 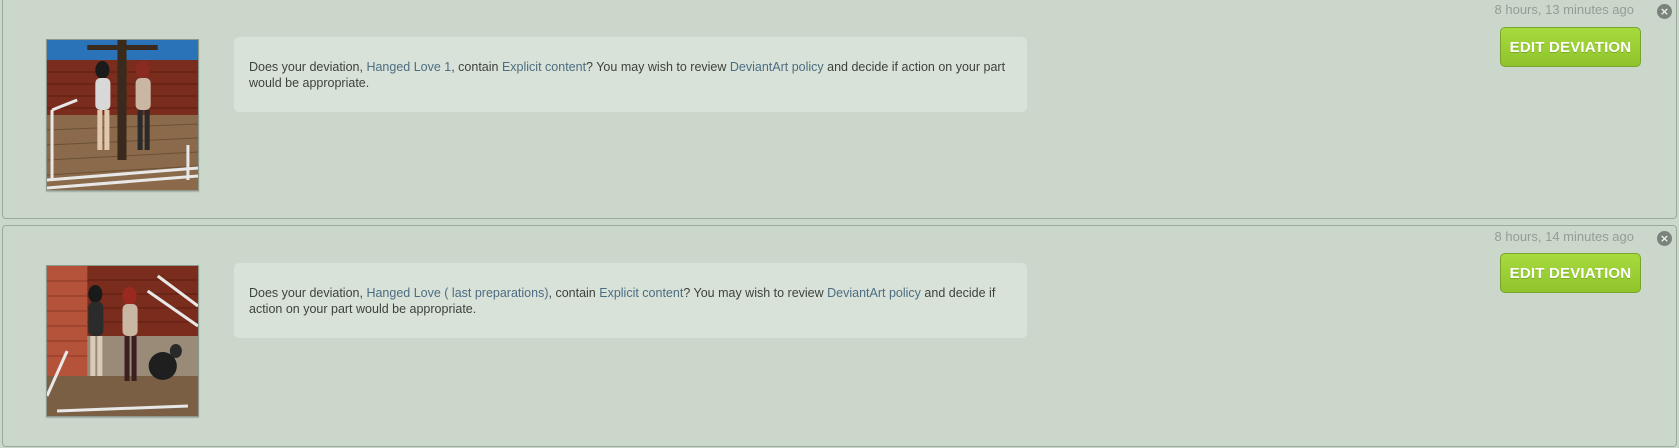 I want to click on deviation-link: Hanged Love ( last preparations), so click(x=457, y=293).